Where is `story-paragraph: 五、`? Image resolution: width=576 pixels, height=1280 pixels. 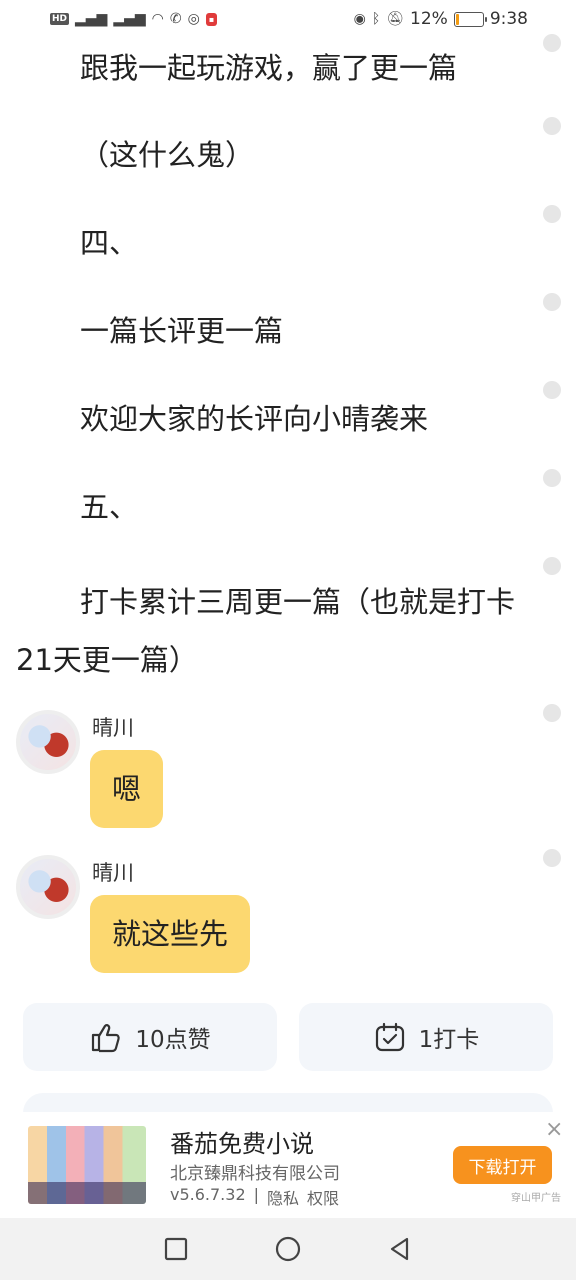 story-paragraph: 五、 is located at coordinates (109, 507).